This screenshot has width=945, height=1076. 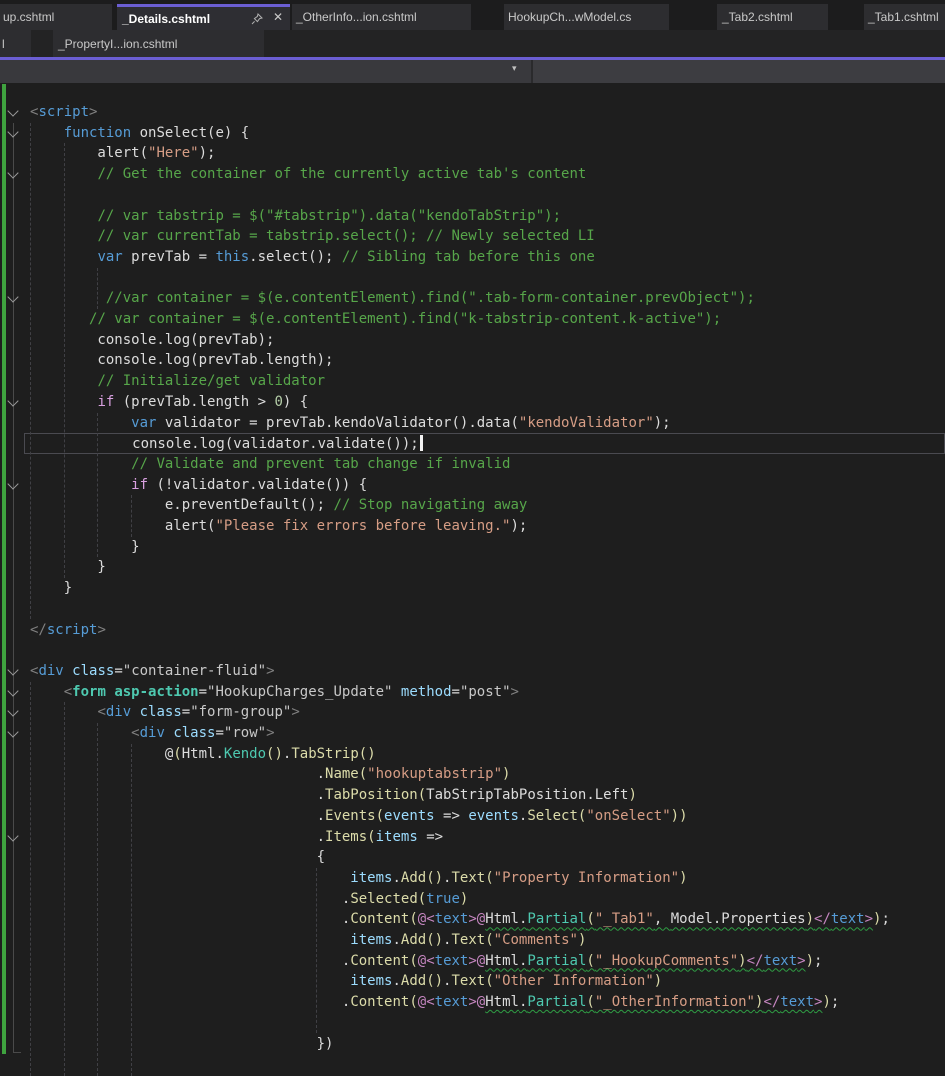 I want to click on code-line-23: }, so click(x=484, y=567).